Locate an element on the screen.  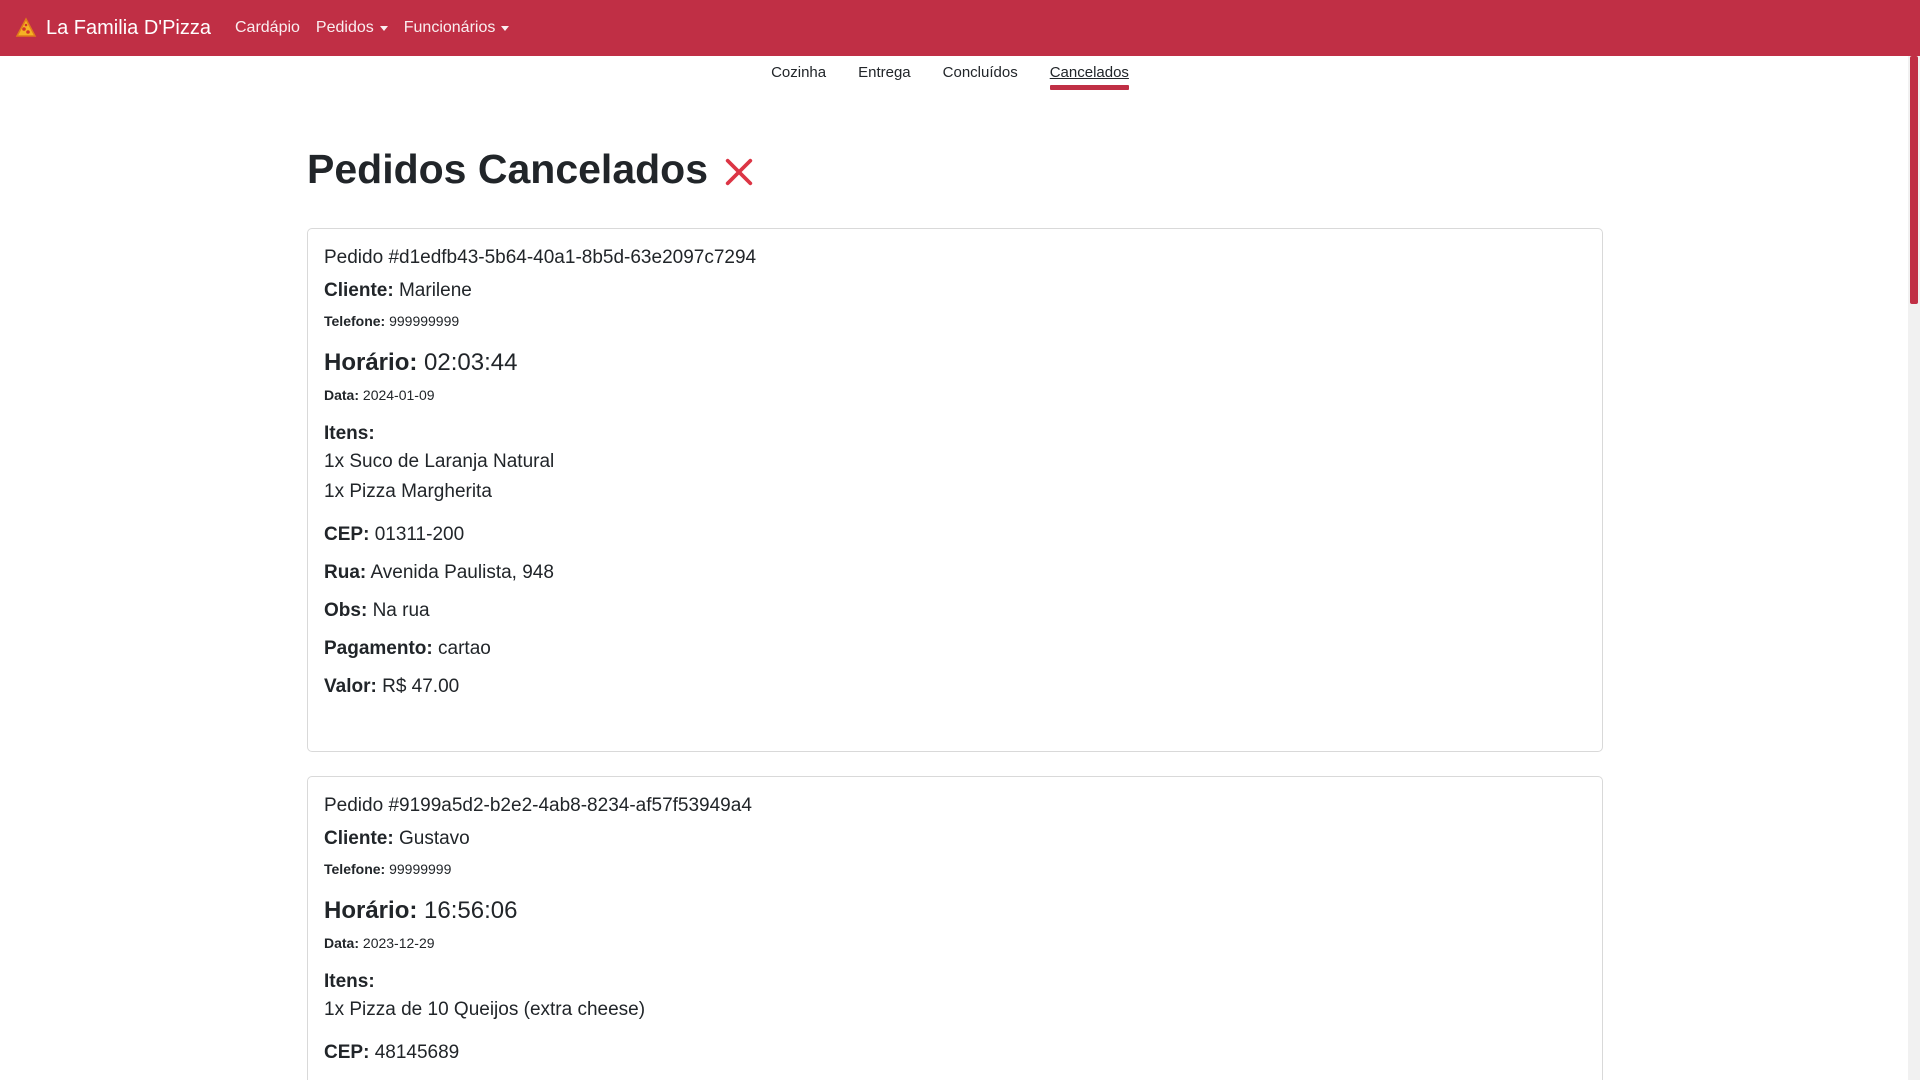
page-title-row: Pedidos Cancelados is located at coordinates (531, 169).